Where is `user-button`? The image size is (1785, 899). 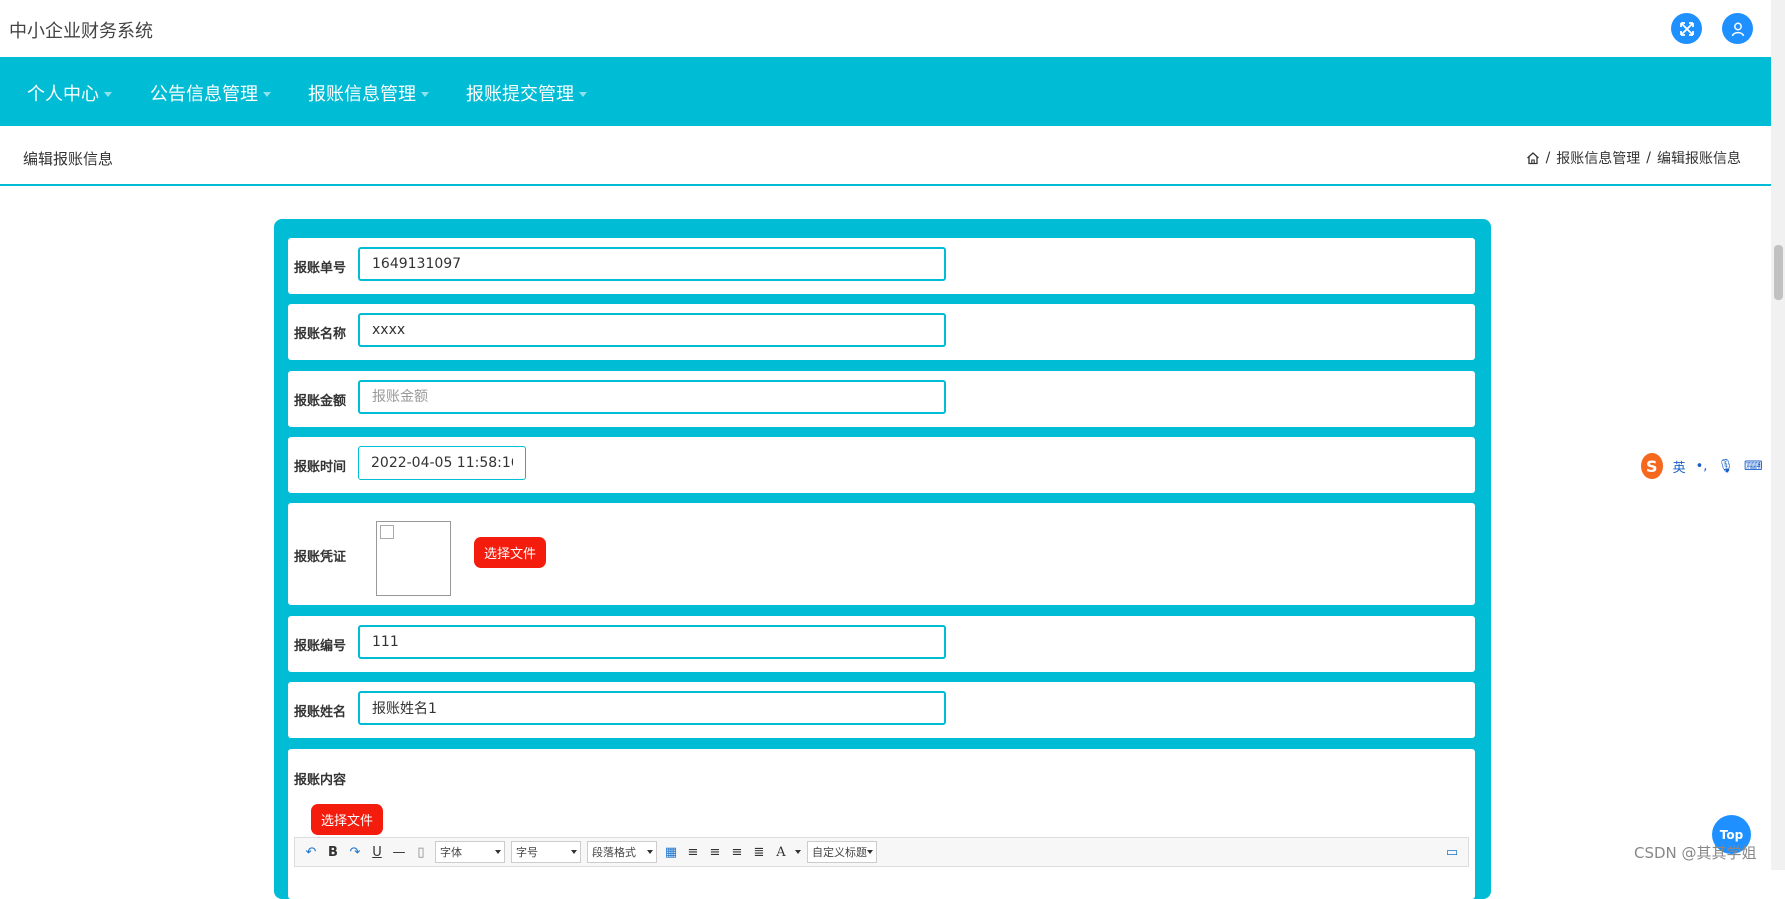 user-button is located at coordinates (1737, 28).